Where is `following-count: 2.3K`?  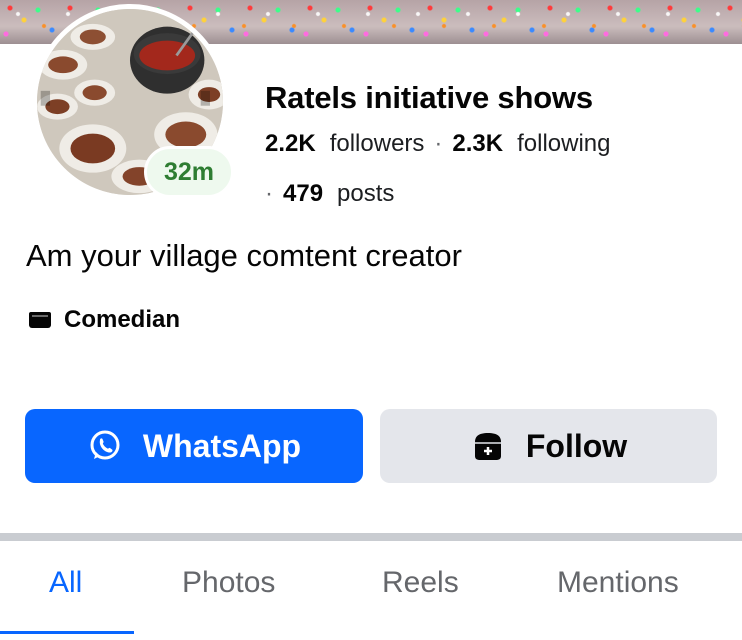 following-count: 2.3K is located at coordinates (478, 143).